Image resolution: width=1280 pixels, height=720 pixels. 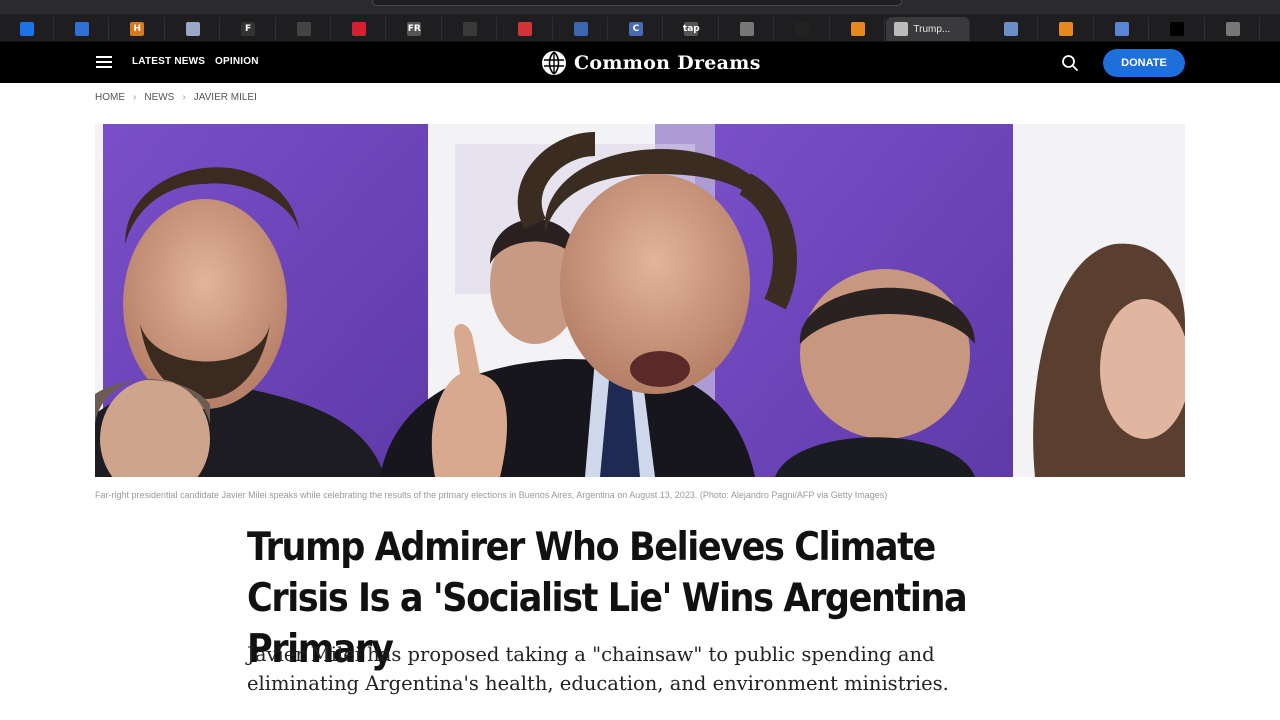 I want to click on black-square-icon, so click(x=1177, y=29).